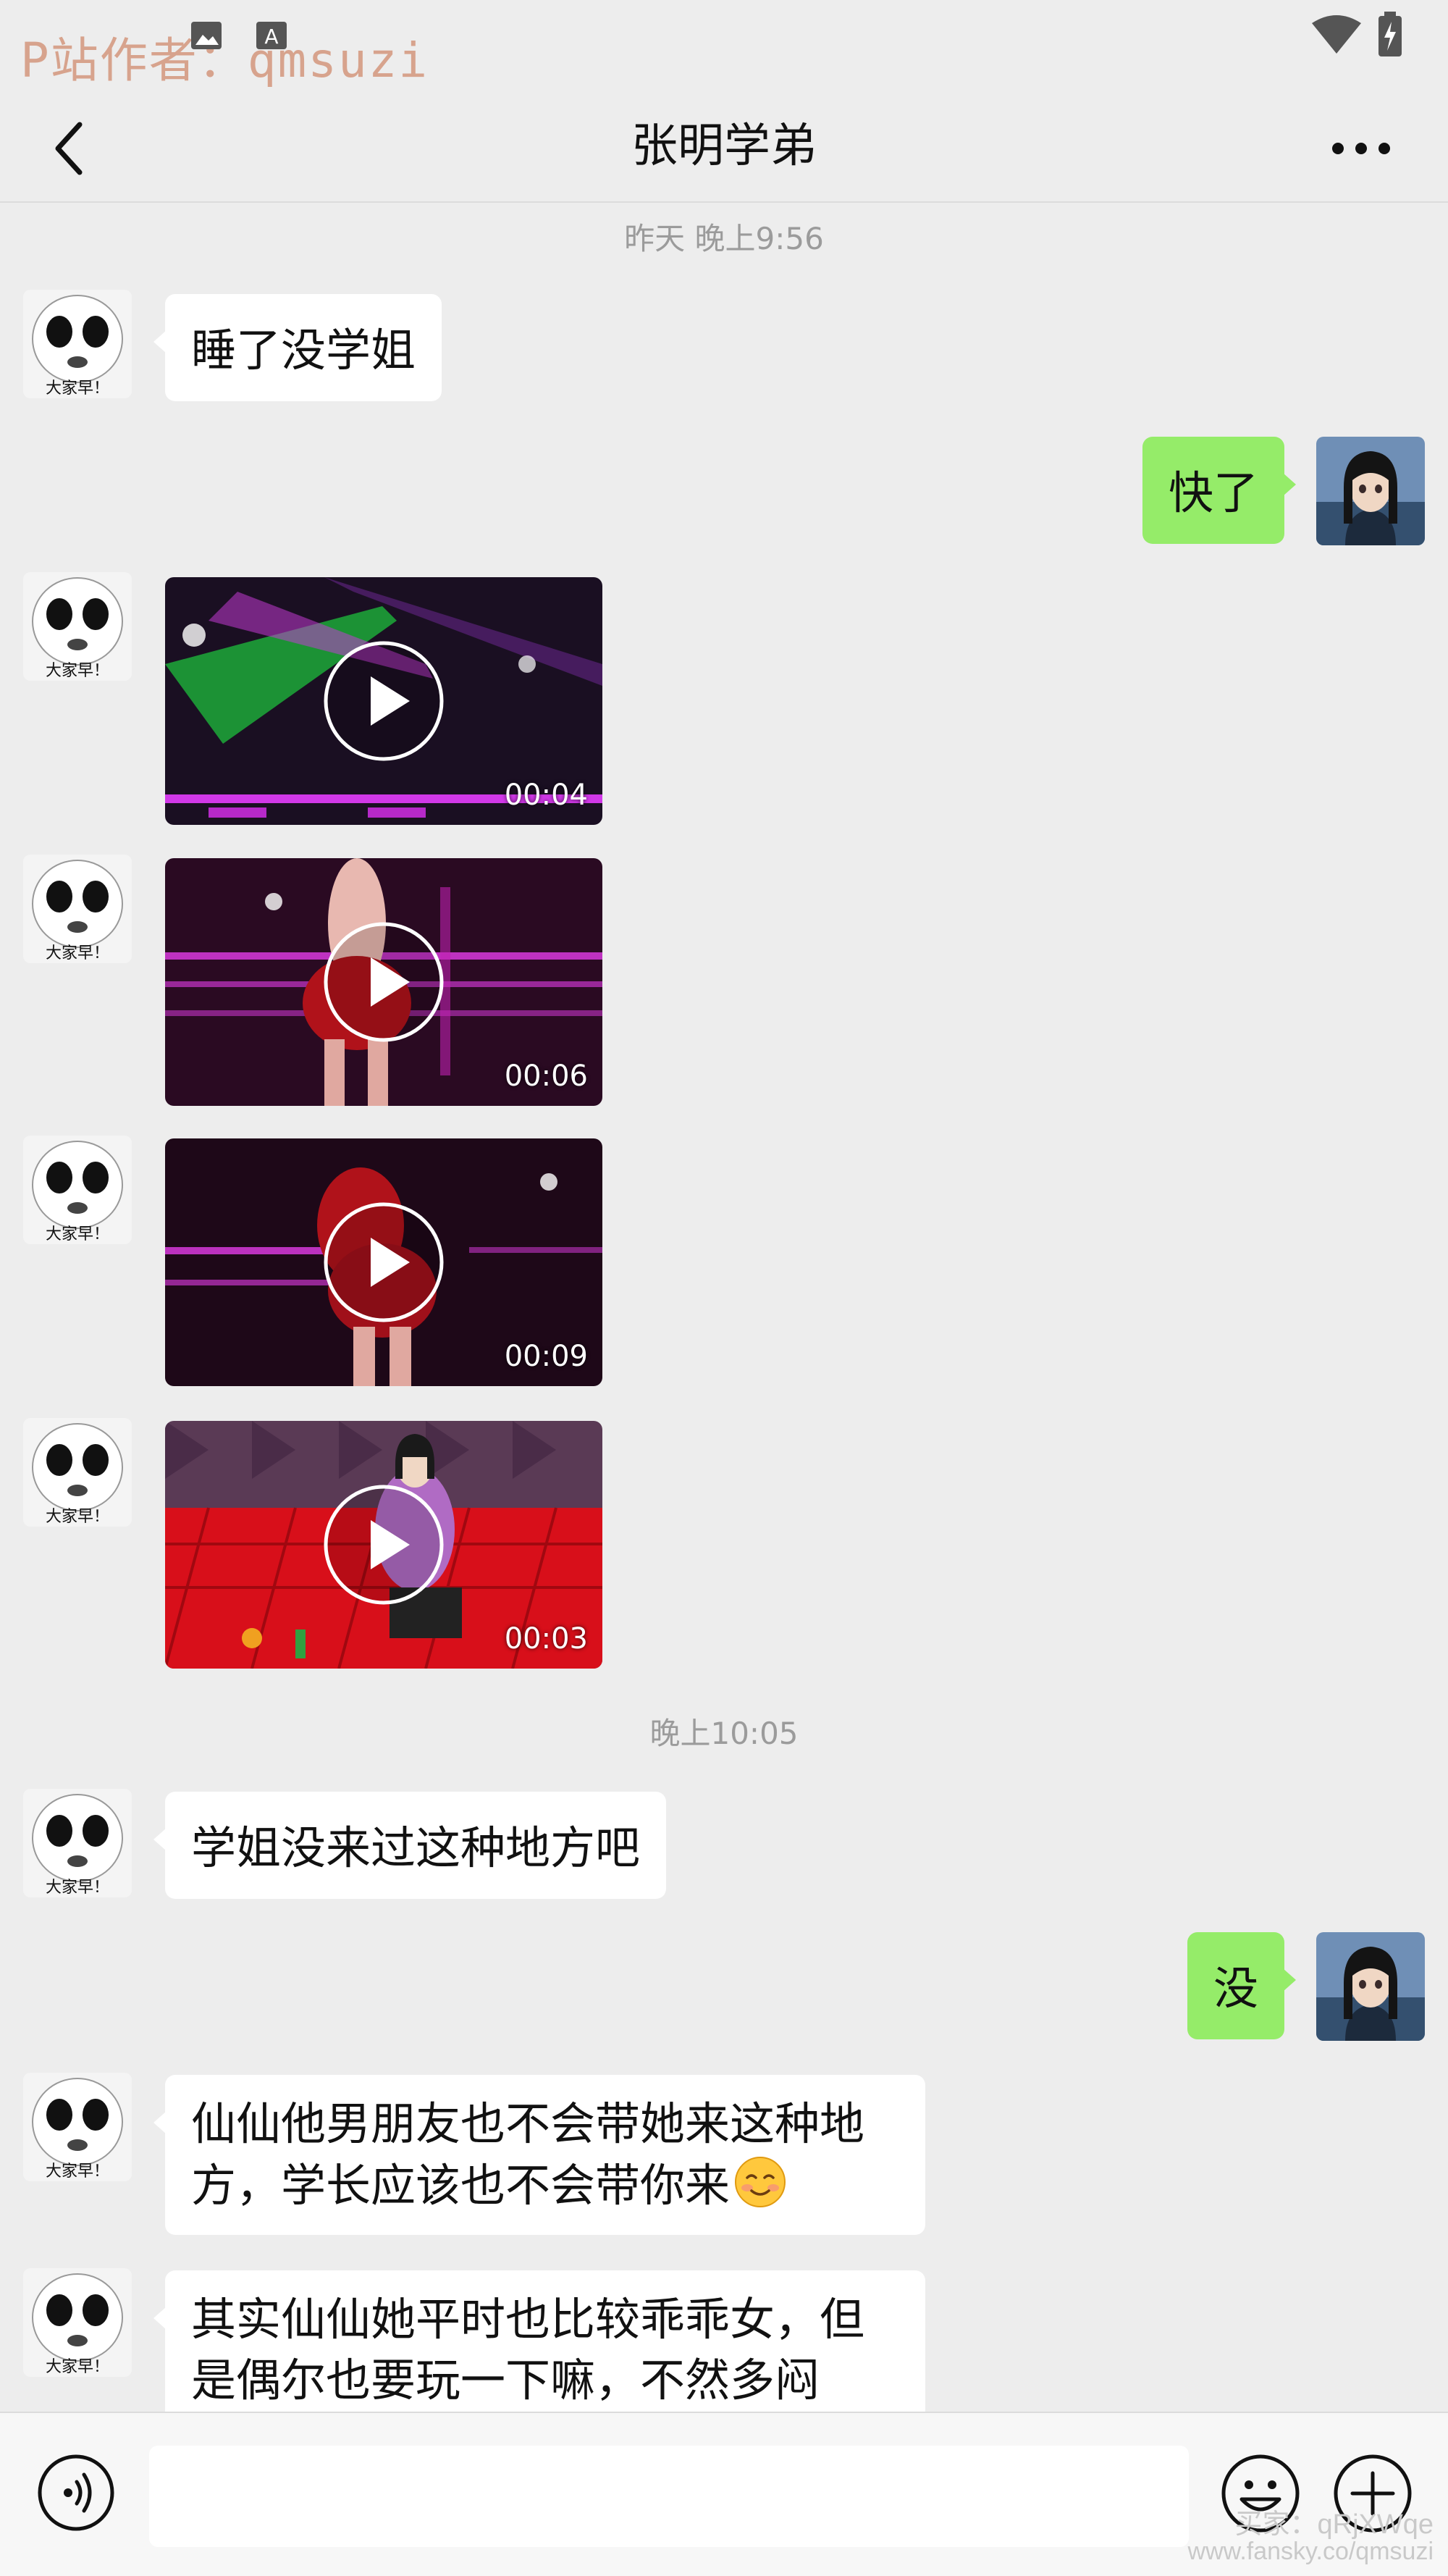 This screenshot has height=2576, width=1448. I want to click on message-text: 快了, so click(1213, 492).